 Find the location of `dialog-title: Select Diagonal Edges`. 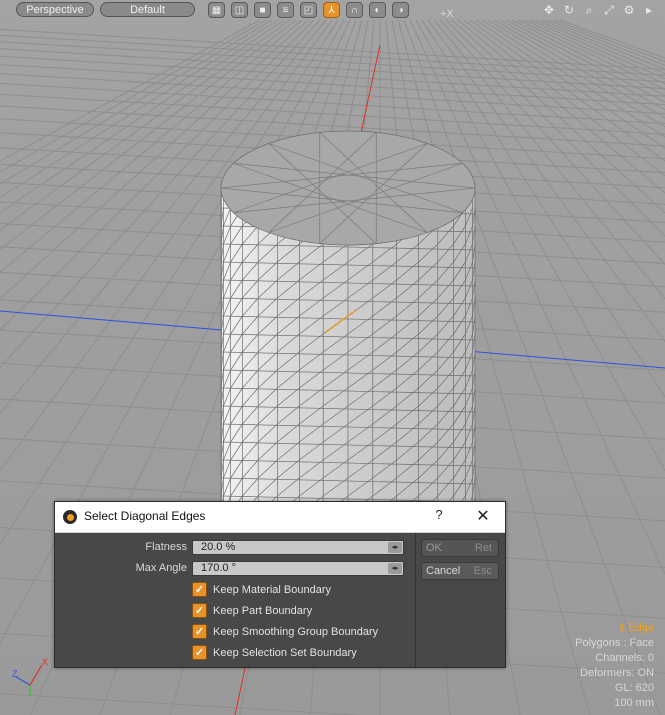

dialog-title: Select Diagonal Edges is located at coordinates (145, 516).